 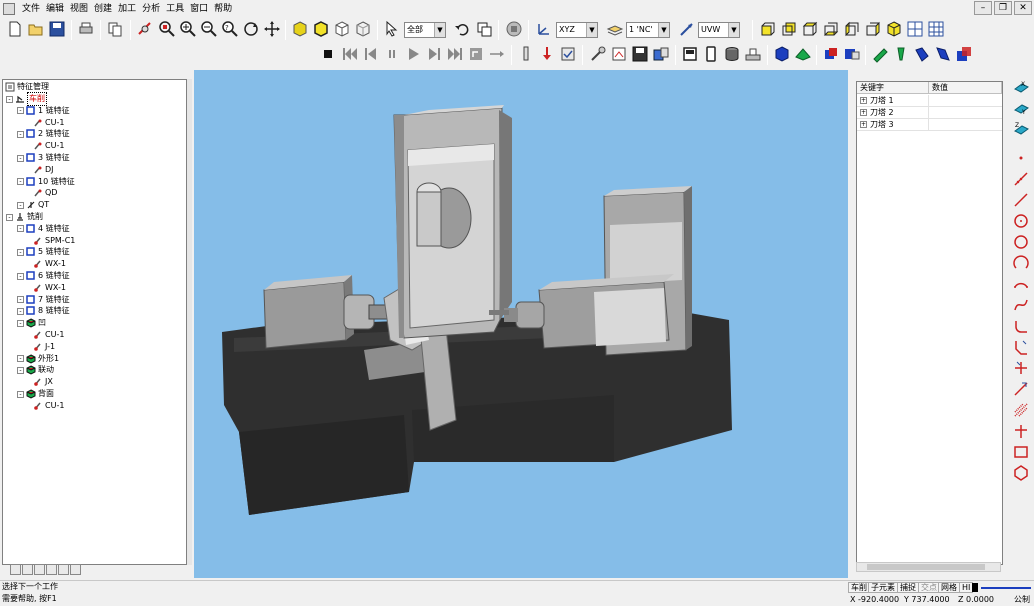 I want to click on property-row: + 刀塔 2, so click(x=929, y=113).